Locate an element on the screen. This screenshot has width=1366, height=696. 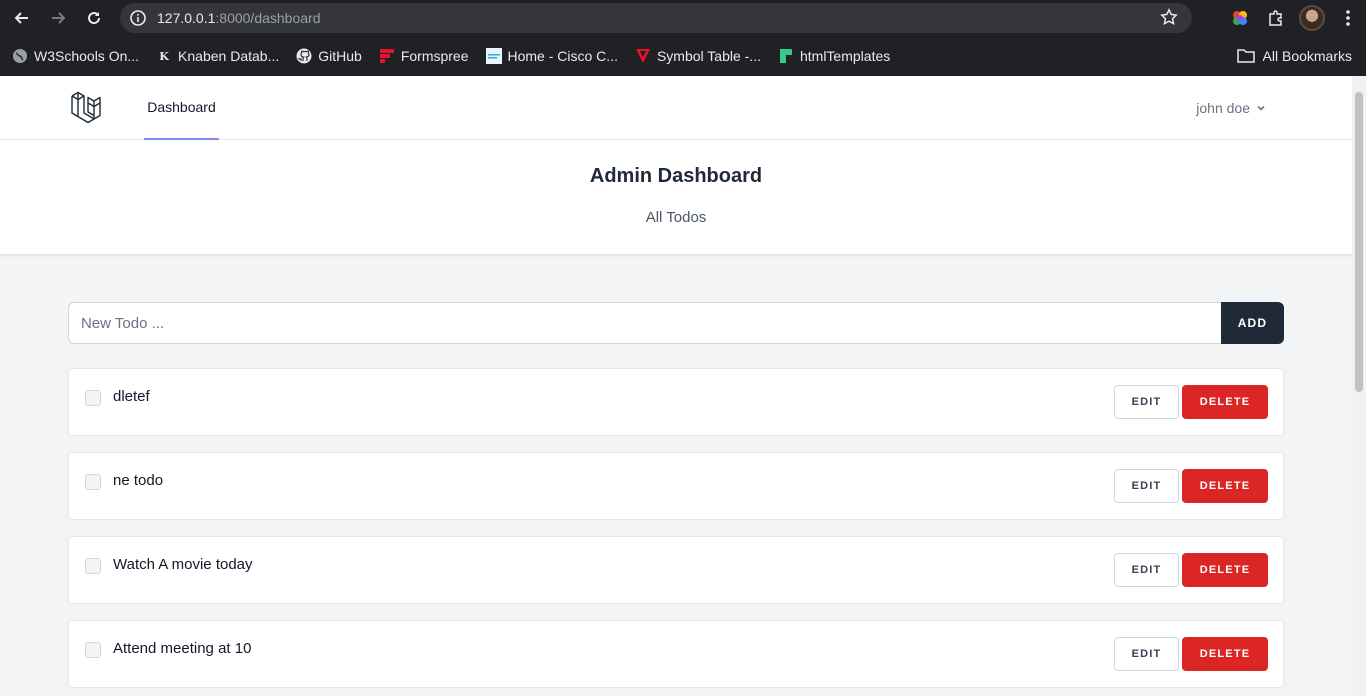
todo-item: dletef EDIT DELETE is located at coordinates (676, 402).